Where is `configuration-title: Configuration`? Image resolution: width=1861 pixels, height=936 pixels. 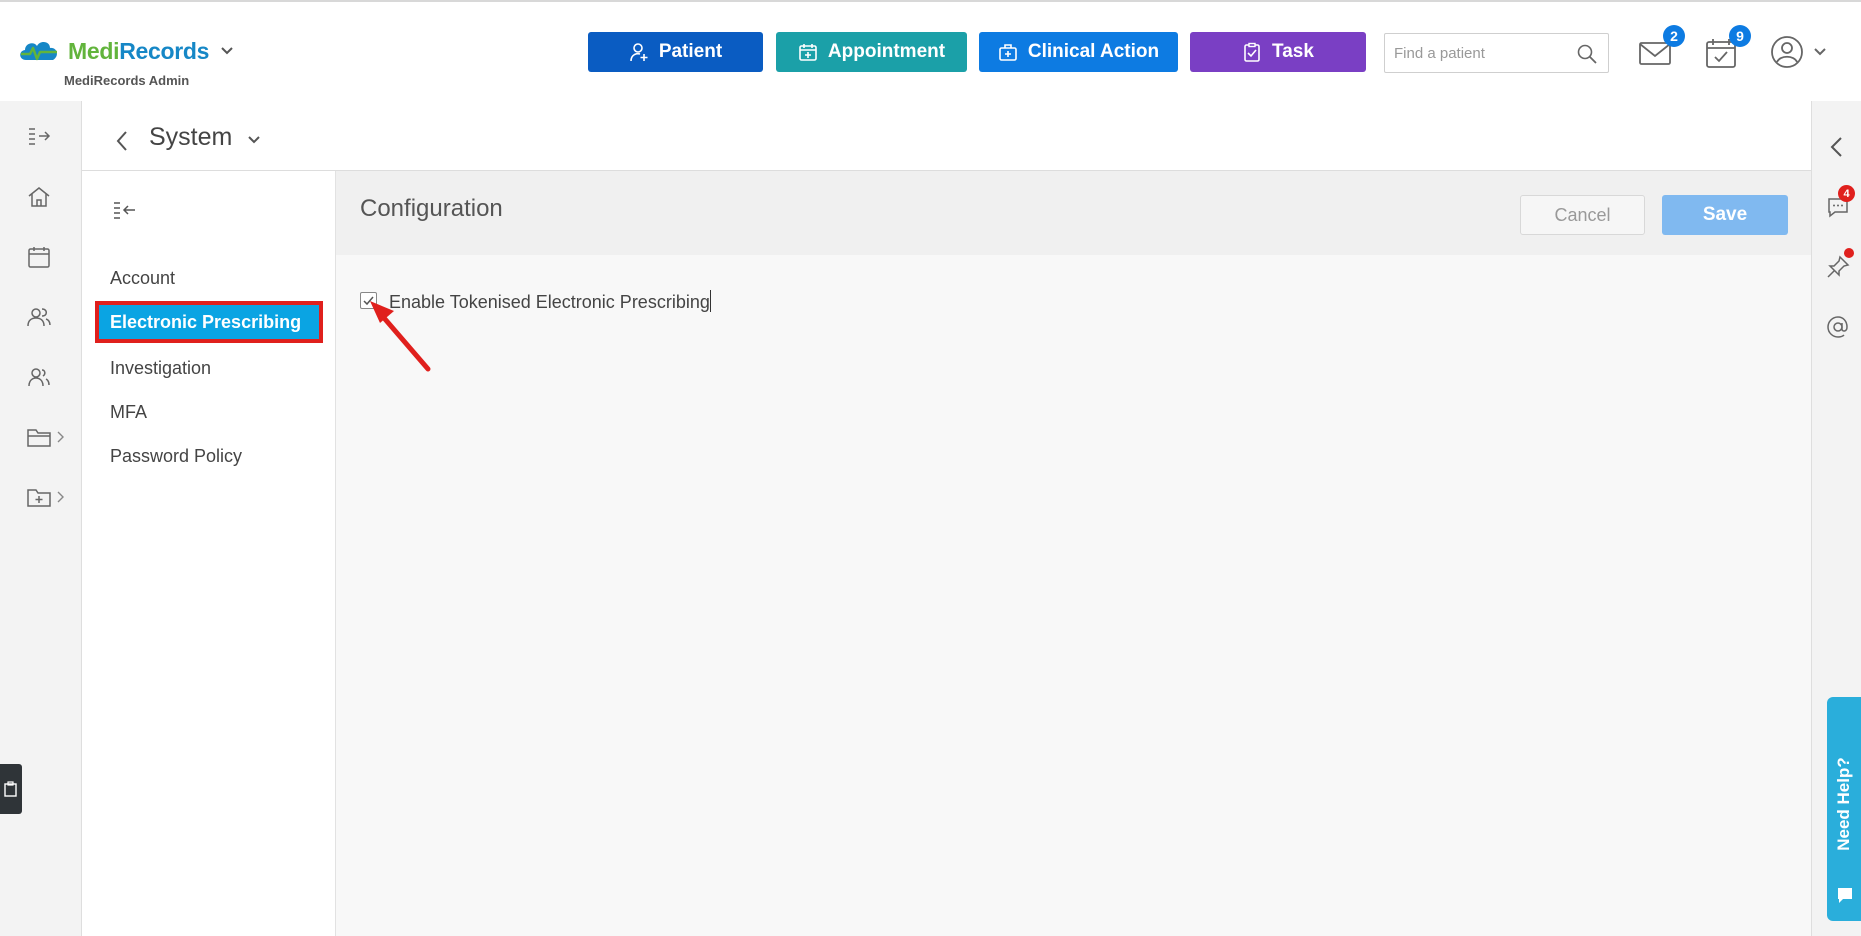 configuration-title: Configuration is located at coordinates (431, 208).